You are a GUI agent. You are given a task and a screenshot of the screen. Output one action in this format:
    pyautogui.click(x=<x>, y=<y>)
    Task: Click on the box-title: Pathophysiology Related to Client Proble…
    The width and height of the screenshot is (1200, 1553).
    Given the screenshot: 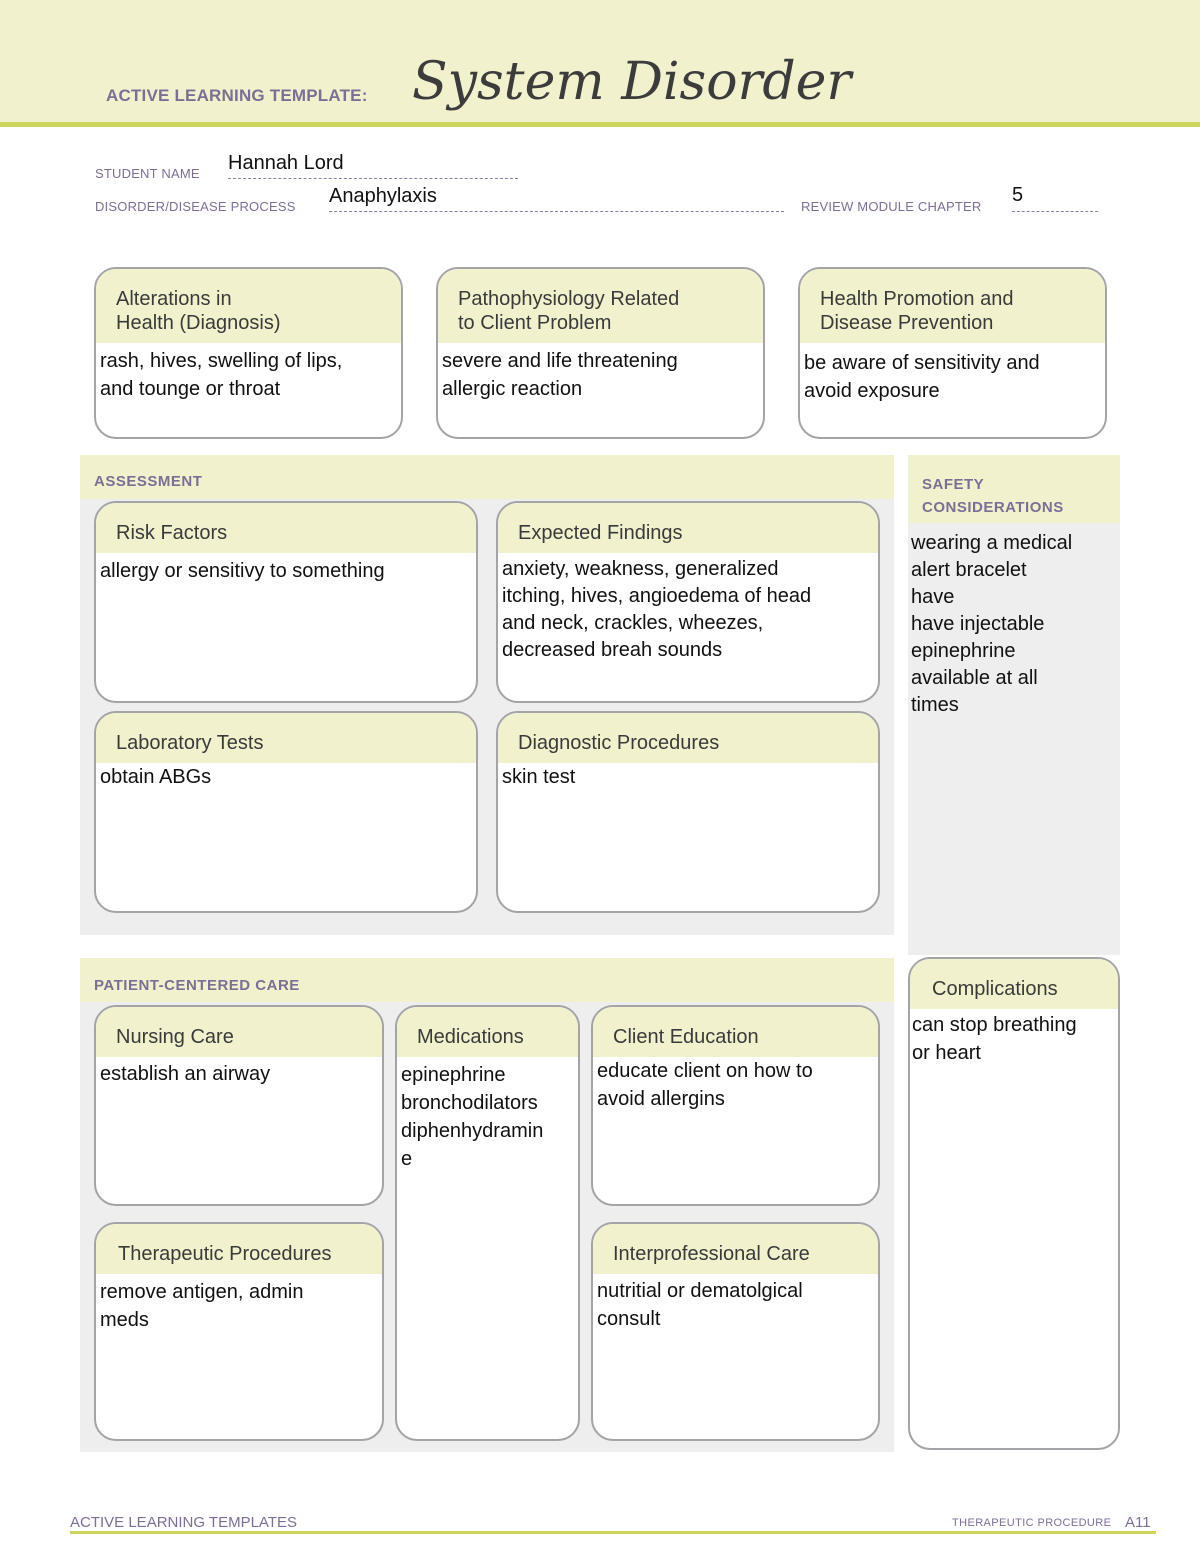 What is the action you would take?
    pyautogui.click(x=600, y=306)
    